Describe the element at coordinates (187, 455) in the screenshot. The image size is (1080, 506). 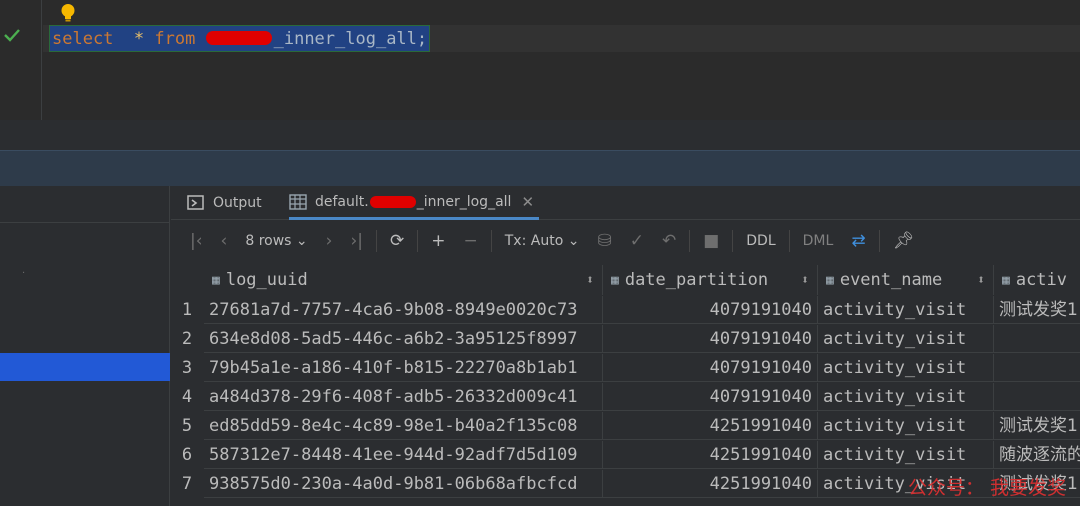
I see `row-number: 6` at that location.